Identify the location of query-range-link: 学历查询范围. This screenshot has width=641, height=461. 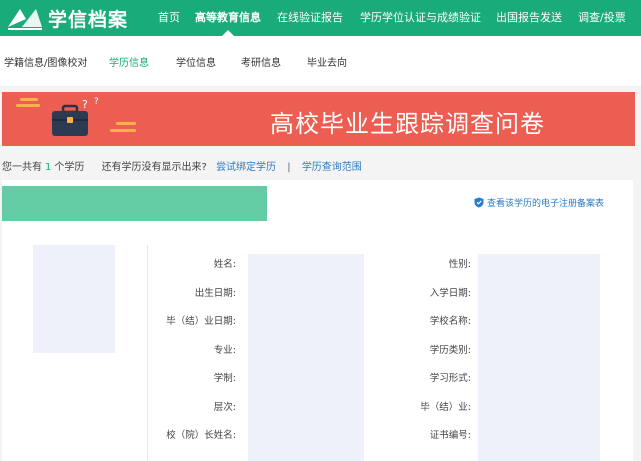
(332, 167).